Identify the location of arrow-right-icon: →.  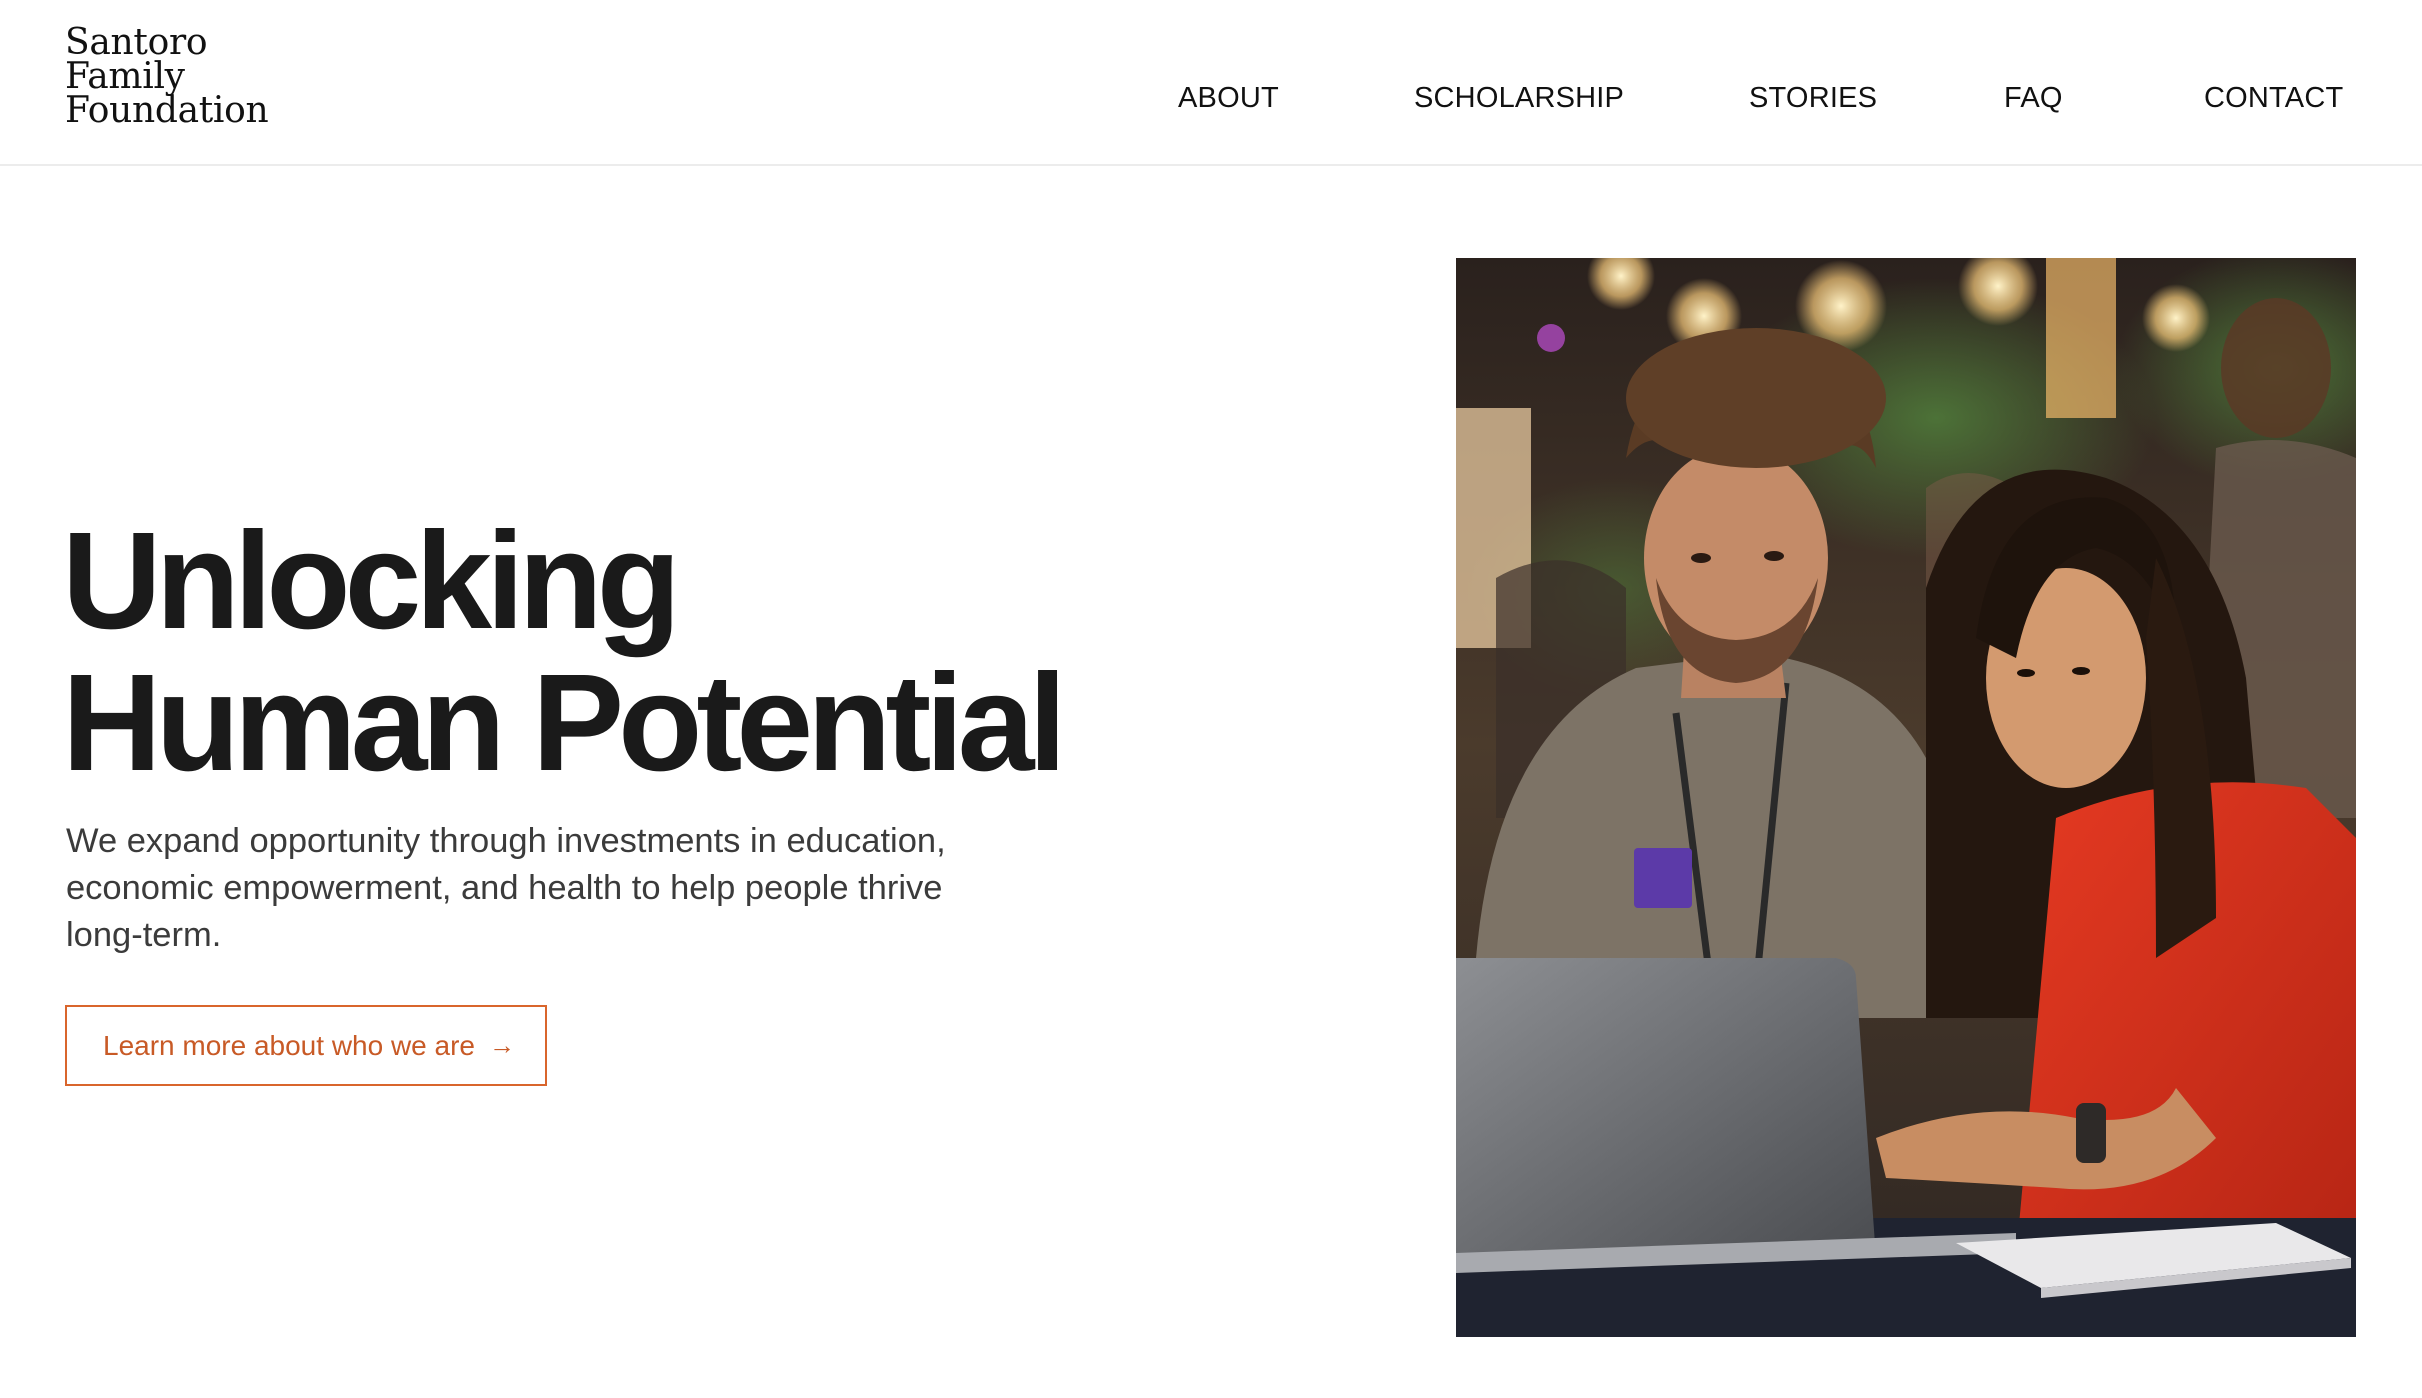
(502, 1045).